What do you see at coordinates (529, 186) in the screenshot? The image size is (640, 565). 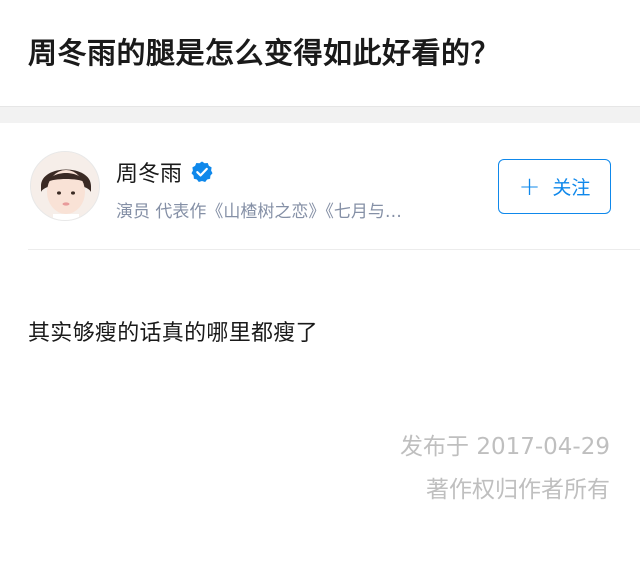 I see `plus-icon: +` at bounding box center [529, 186].